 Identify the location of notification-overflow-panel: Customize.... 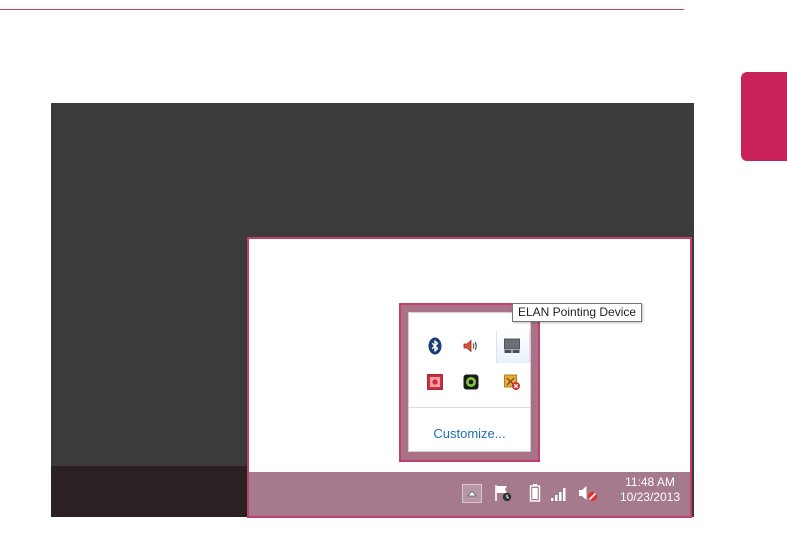
(469, 382).